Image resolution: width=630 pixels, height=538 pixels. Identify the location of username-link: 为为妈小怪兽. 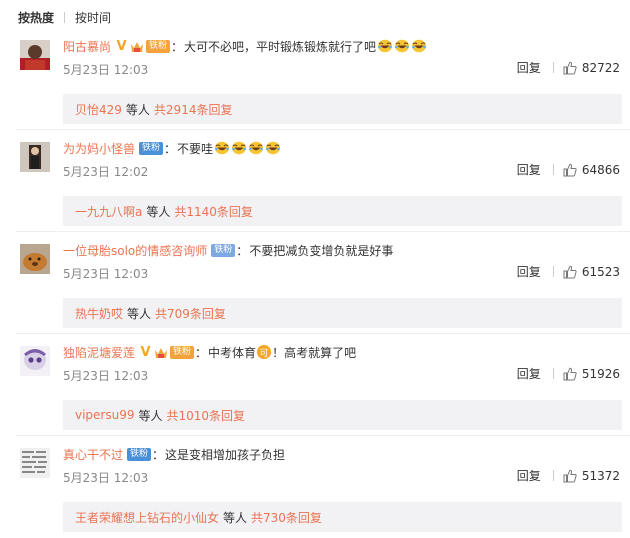
(99, 148).